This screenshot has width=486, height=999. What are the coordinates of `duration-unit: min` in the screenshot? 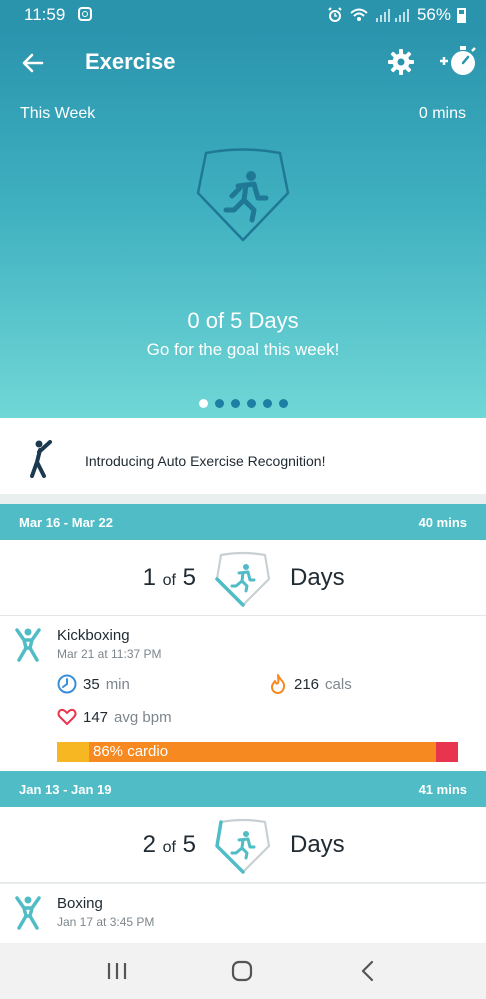 It's located at (117, 684).